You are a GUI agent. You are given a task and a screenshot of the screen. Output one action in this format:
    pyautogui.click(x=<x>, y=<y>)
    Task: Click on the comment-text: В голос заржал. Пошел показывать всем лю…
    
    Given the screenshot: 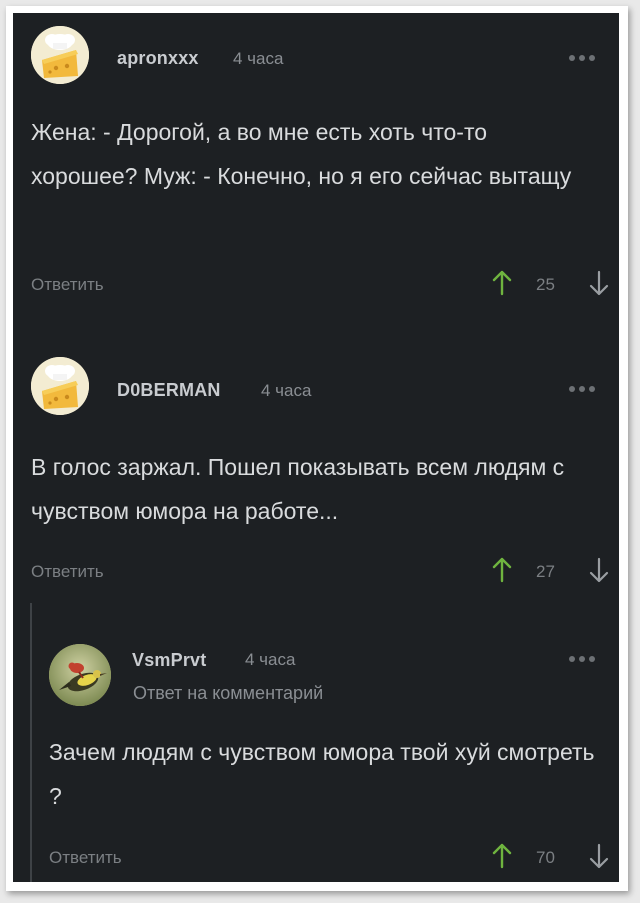 What is the action you would take?
    pyautogui.click(x=298, y=489)
    